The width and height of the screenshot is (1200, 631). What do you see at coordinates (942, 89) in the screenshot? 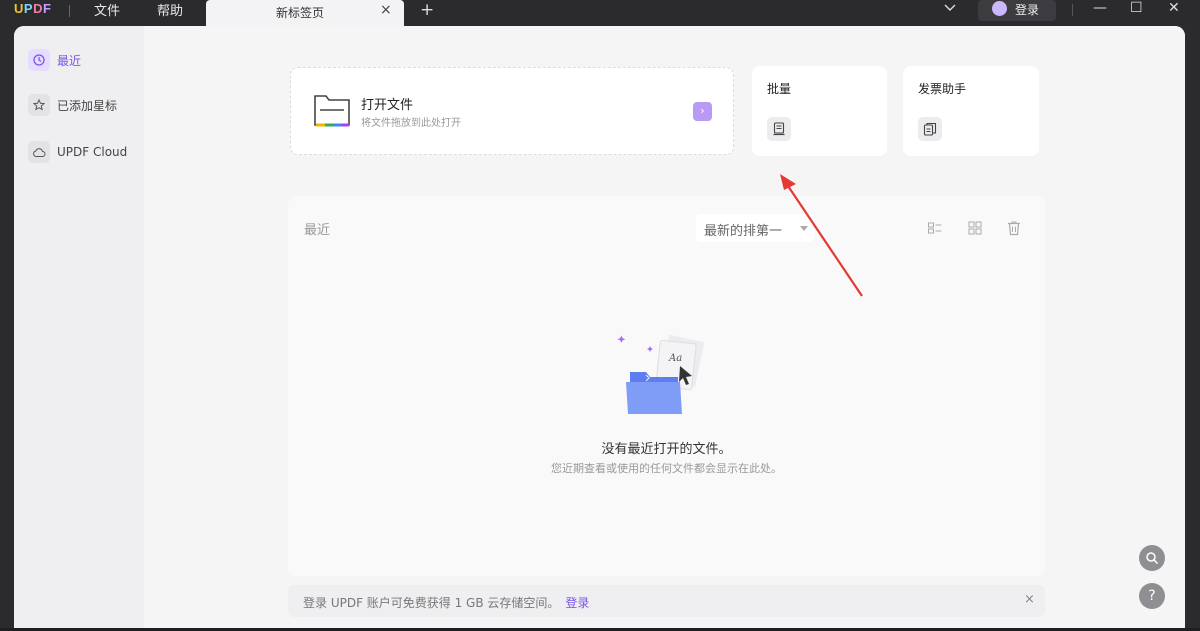
I see `invoice-title: 发票助手` at bounding box center [942, 89].